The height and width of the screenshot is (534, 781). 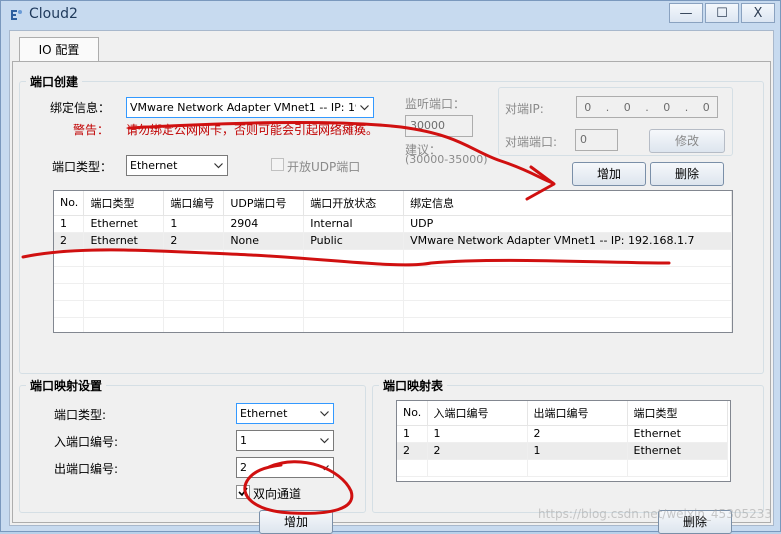 I want to click on add-port-button: 增加, so click(x=609, y=174).